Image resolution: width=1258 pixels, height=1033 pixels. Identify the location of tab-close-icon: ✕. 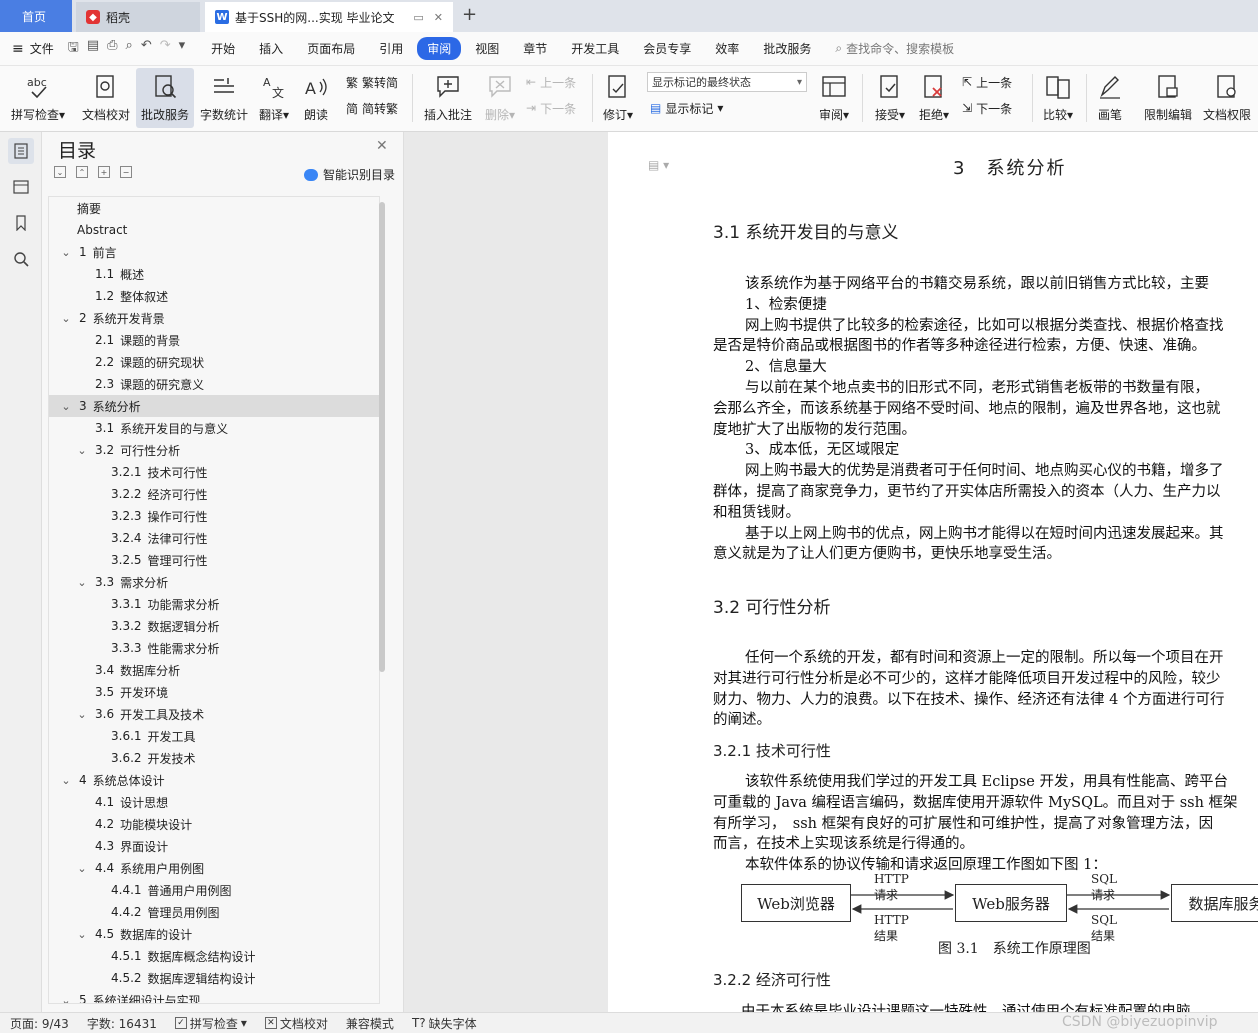
(438, 17).